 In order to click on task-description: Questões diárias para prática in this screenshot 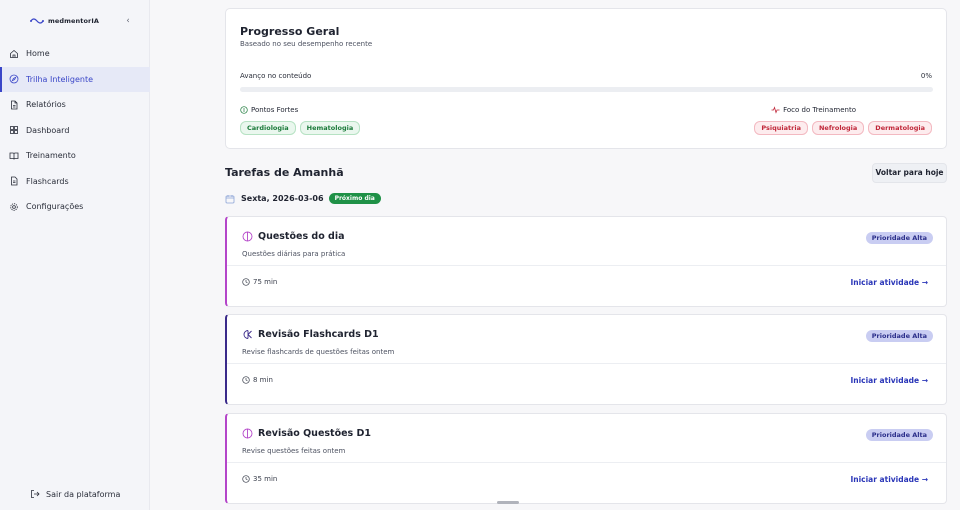, I will do `click(294, 254)`.